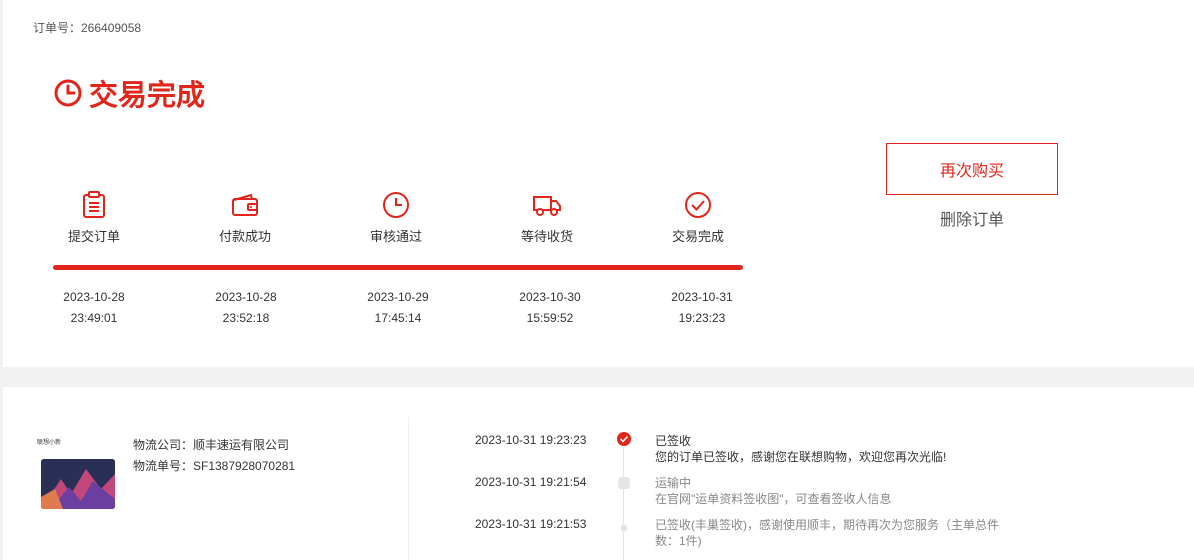  I want to click on step-waiting: 等待收货, so click(547, 217).